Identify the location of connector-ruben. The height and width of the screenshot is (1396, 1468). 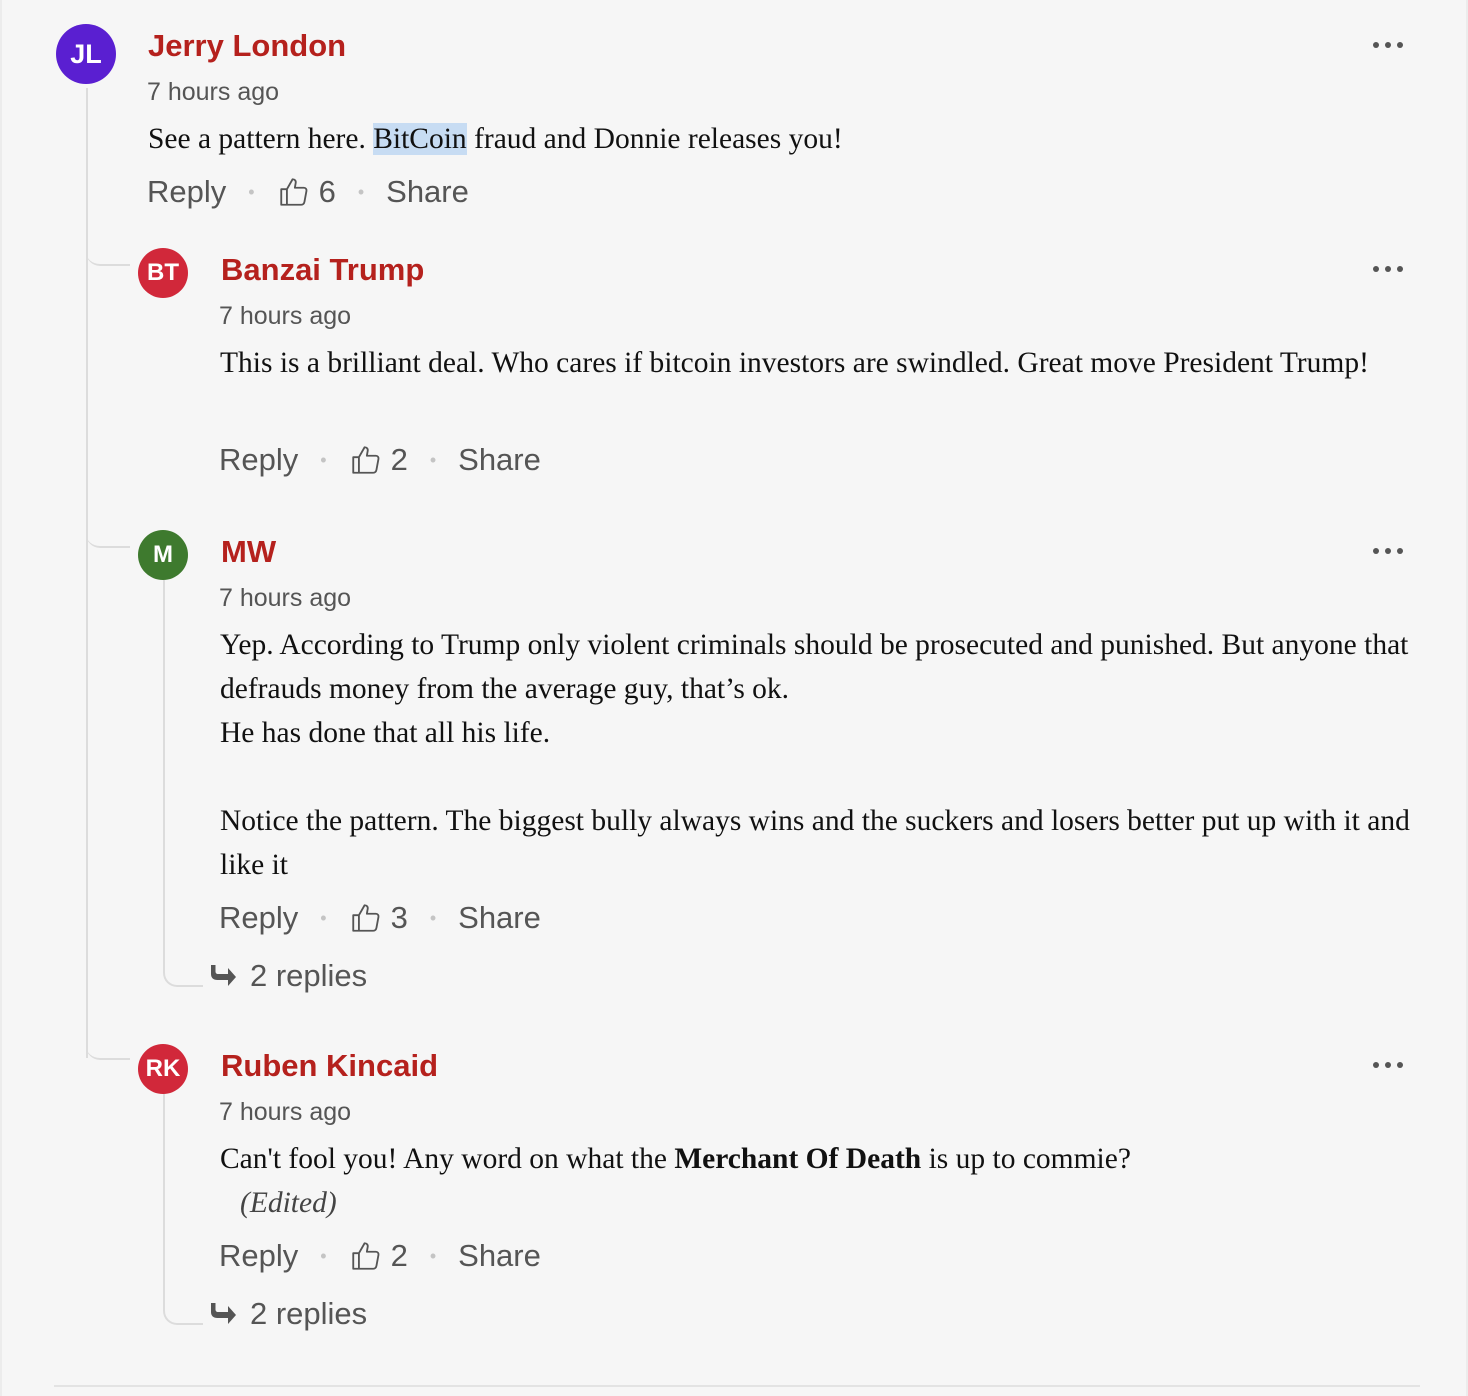
(108, 1035).